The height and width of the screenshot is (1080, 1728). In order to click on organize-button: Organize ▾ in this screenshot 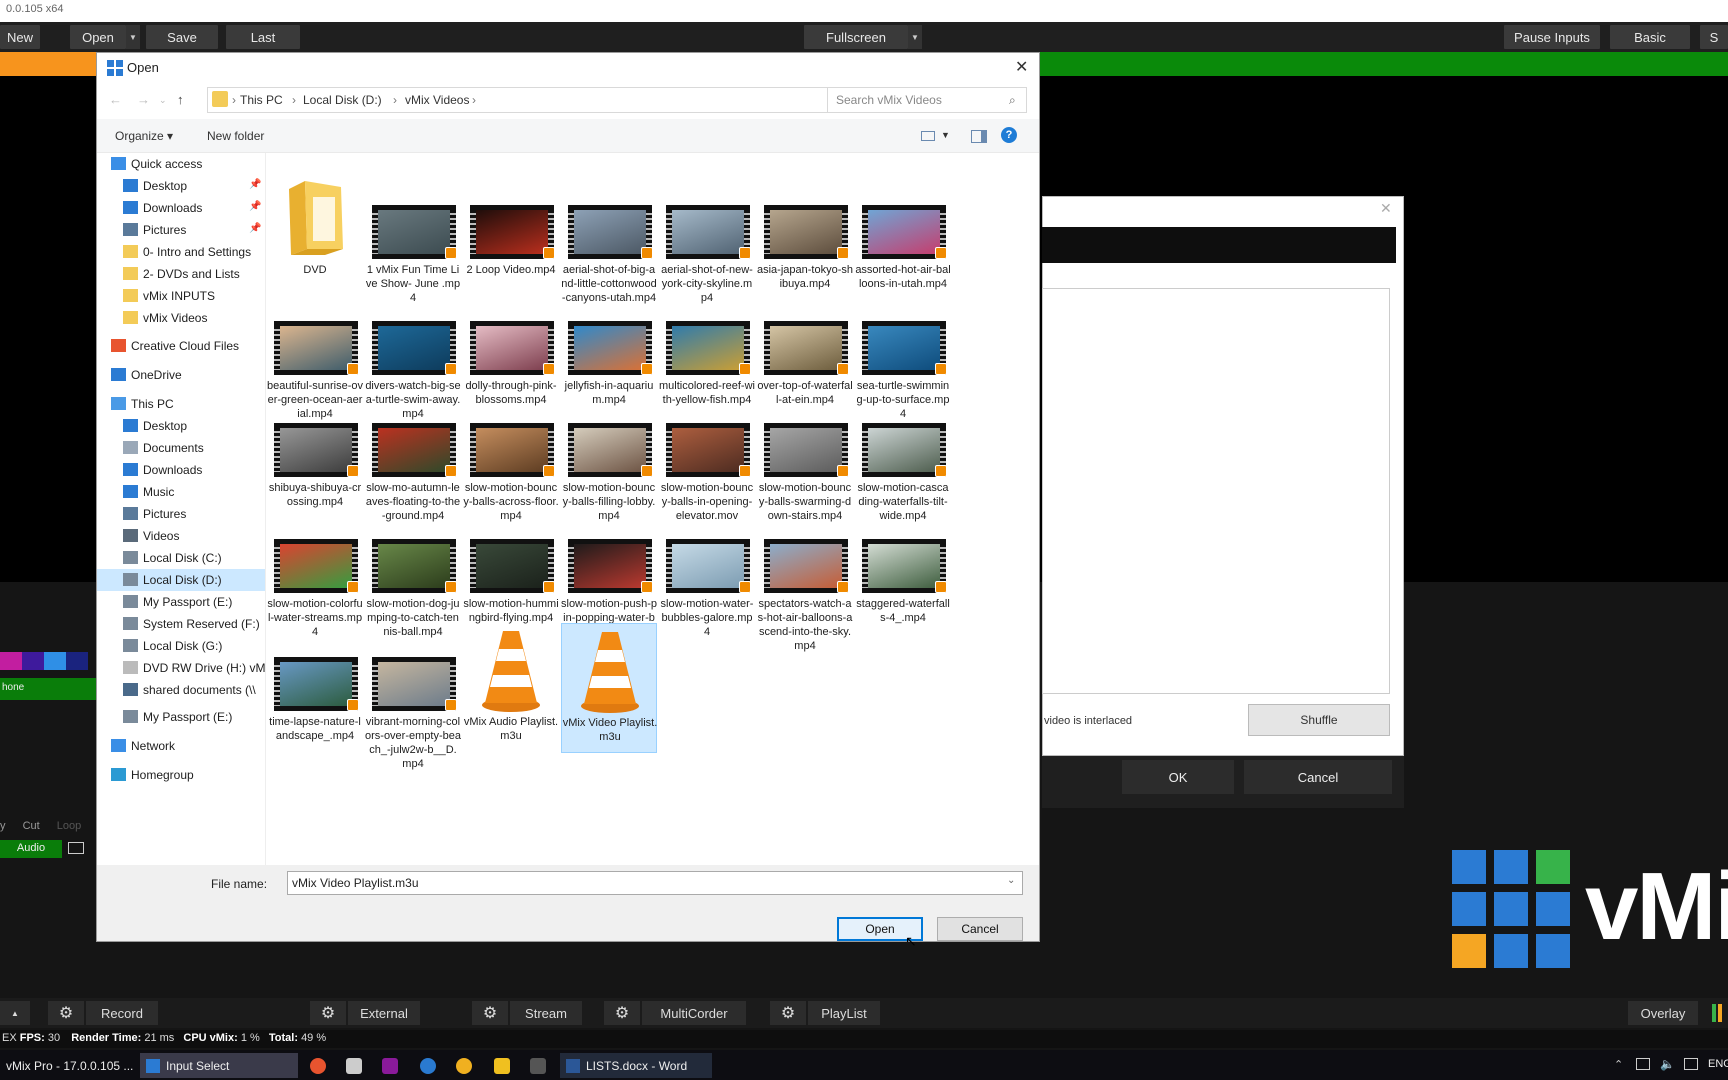, I will do `click(144, 136)`.